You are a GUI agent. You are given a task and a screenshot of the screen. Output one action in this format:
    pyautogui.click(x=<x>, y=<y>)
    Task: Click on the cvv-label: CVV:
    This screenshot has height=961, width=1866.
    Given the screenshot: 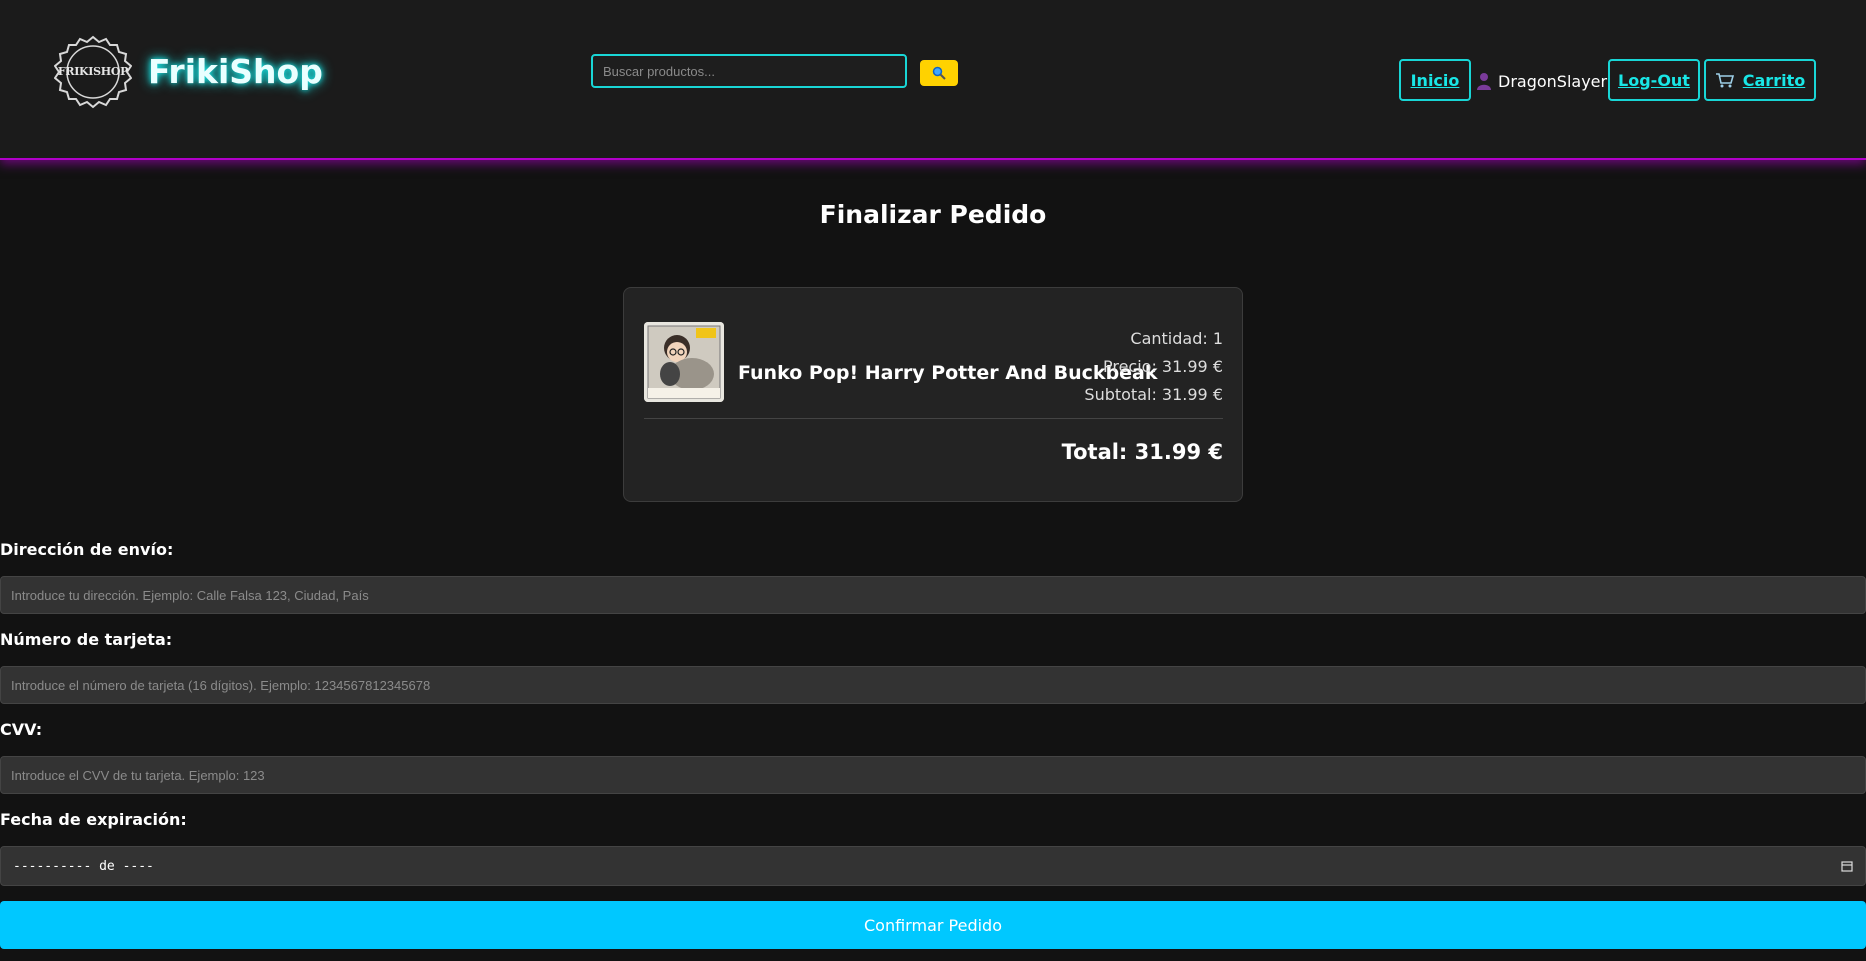 What is the action you would take?
    pyautogui.click(x=21, y=729)
    